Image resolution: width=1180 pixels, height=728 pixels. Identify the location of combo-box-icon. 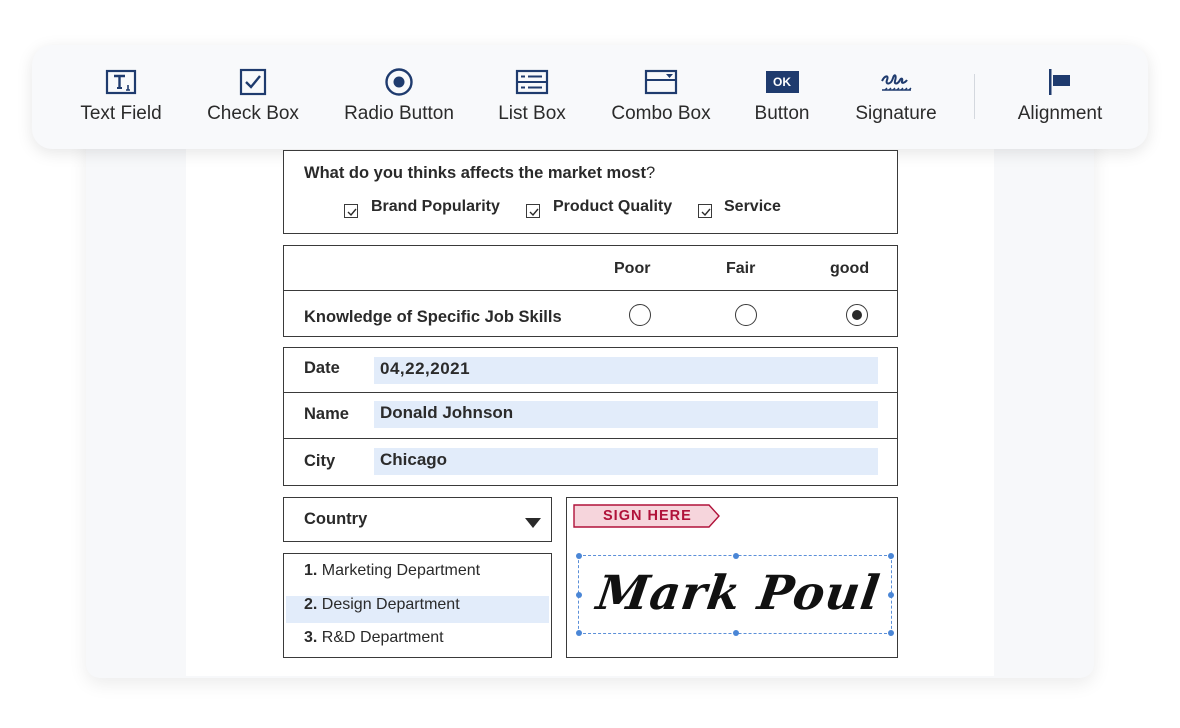
(661, 82).